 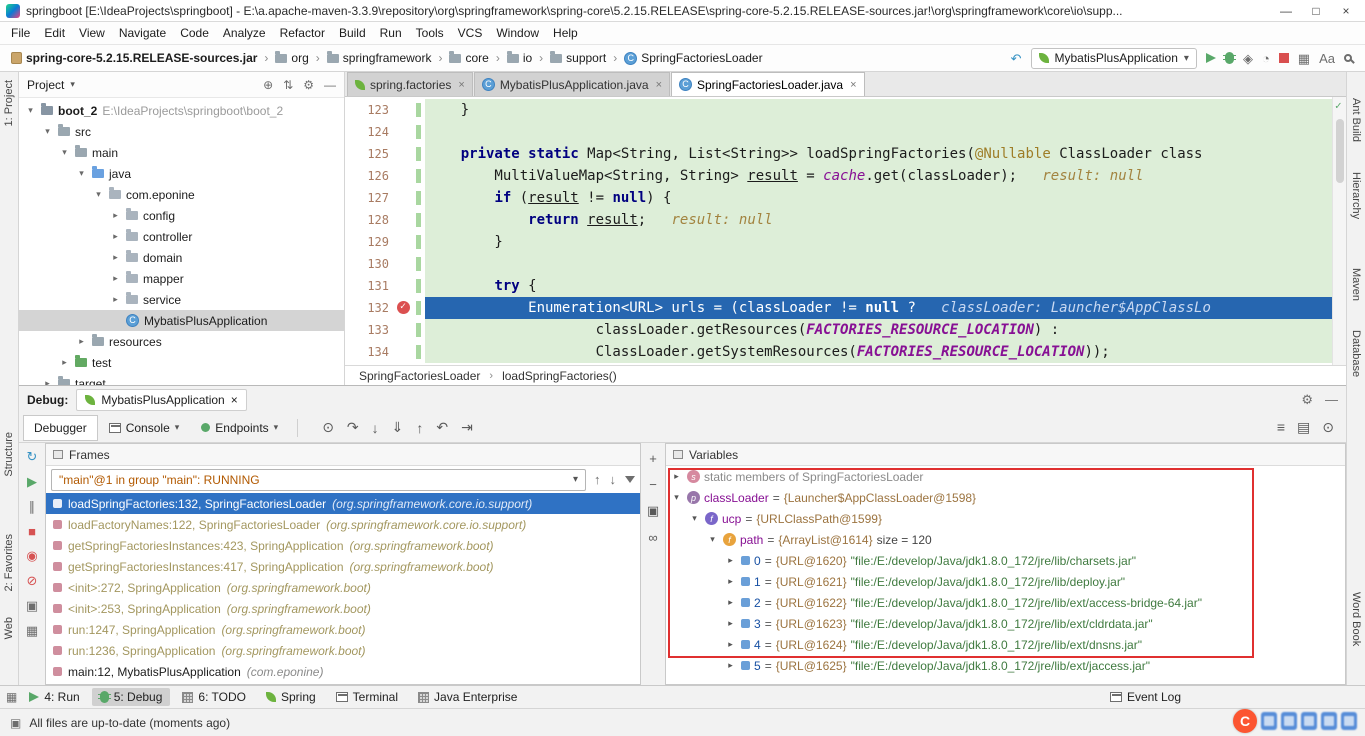 I want to click on tool-button-database: Database, so click(x=1356, y=353).